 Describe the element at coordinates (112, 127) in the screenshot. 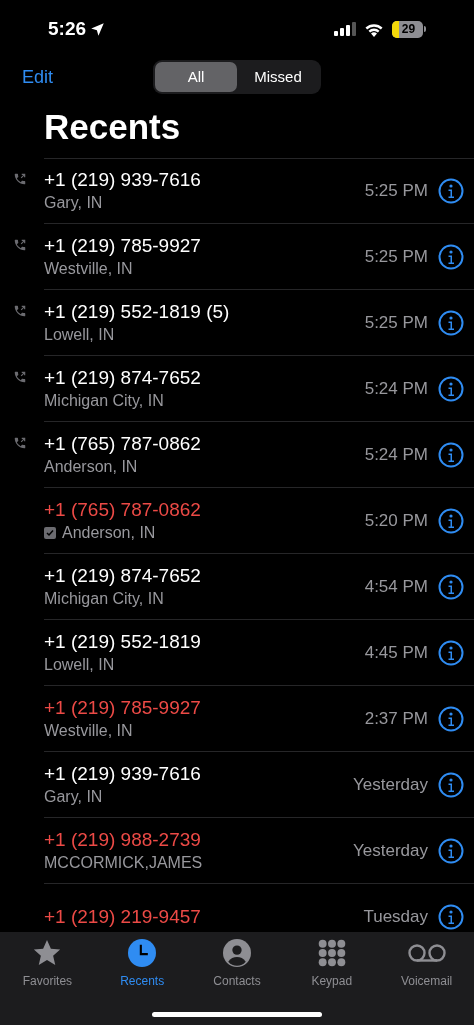

I see `page-title: Recents` at that location.